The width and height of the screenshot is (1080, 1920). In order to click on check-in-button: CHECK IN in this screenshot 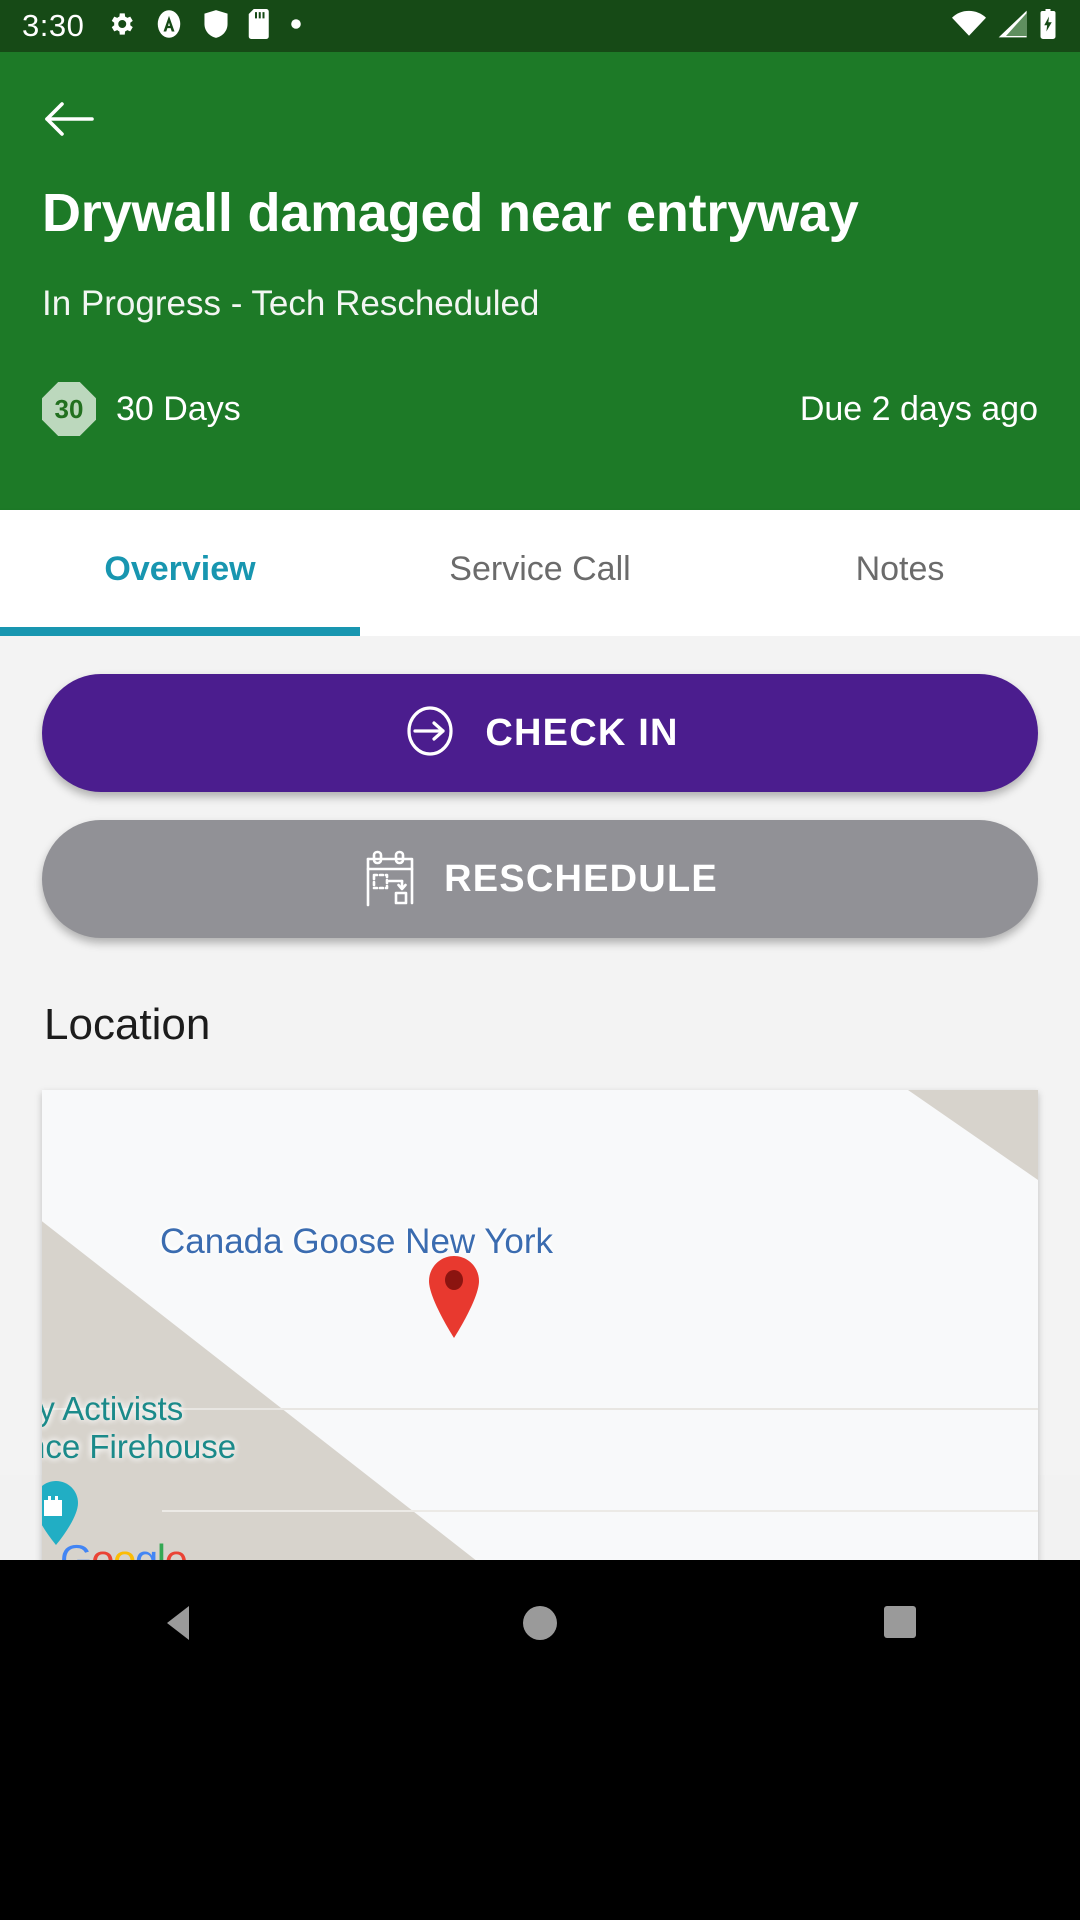, I will do `click(540, 733)`.